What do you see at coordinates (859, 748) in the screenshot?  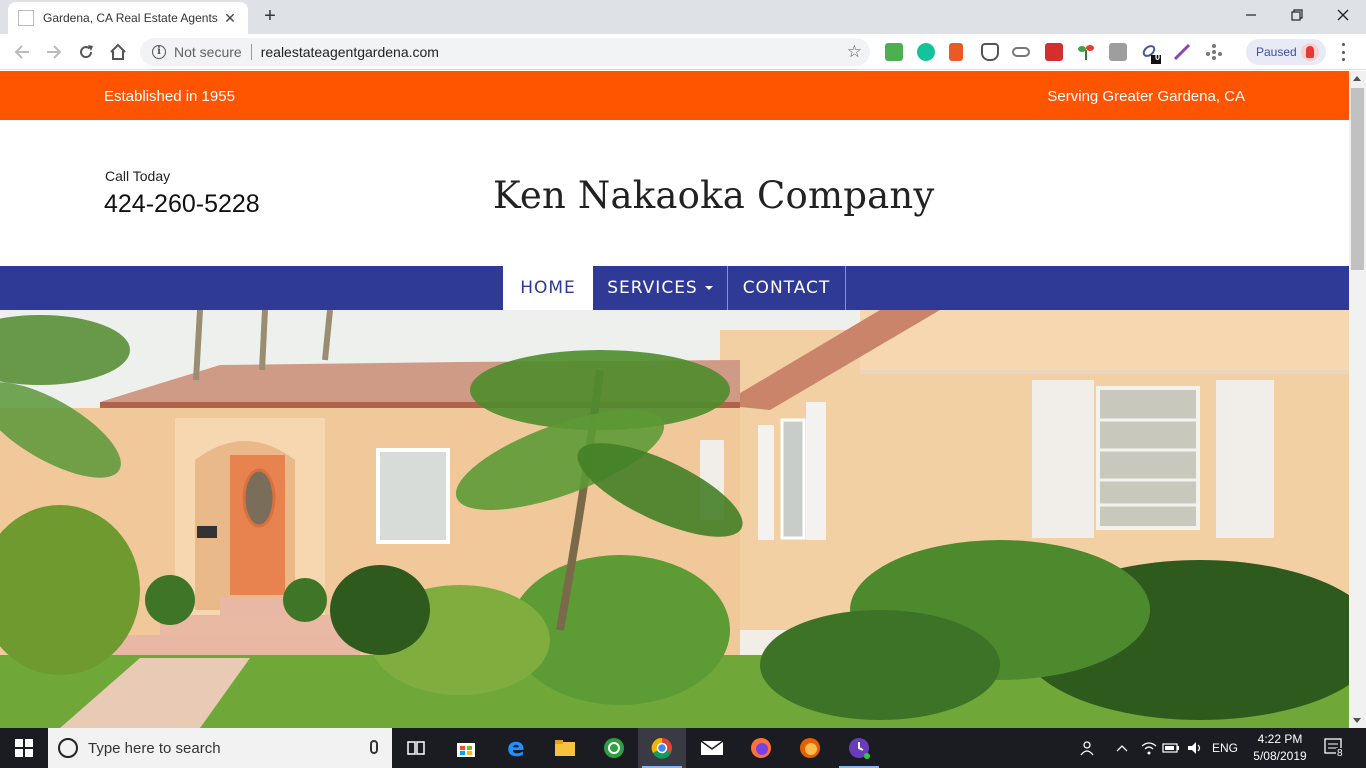 I see `clock-app-icon` at bounding box center [859, 748].